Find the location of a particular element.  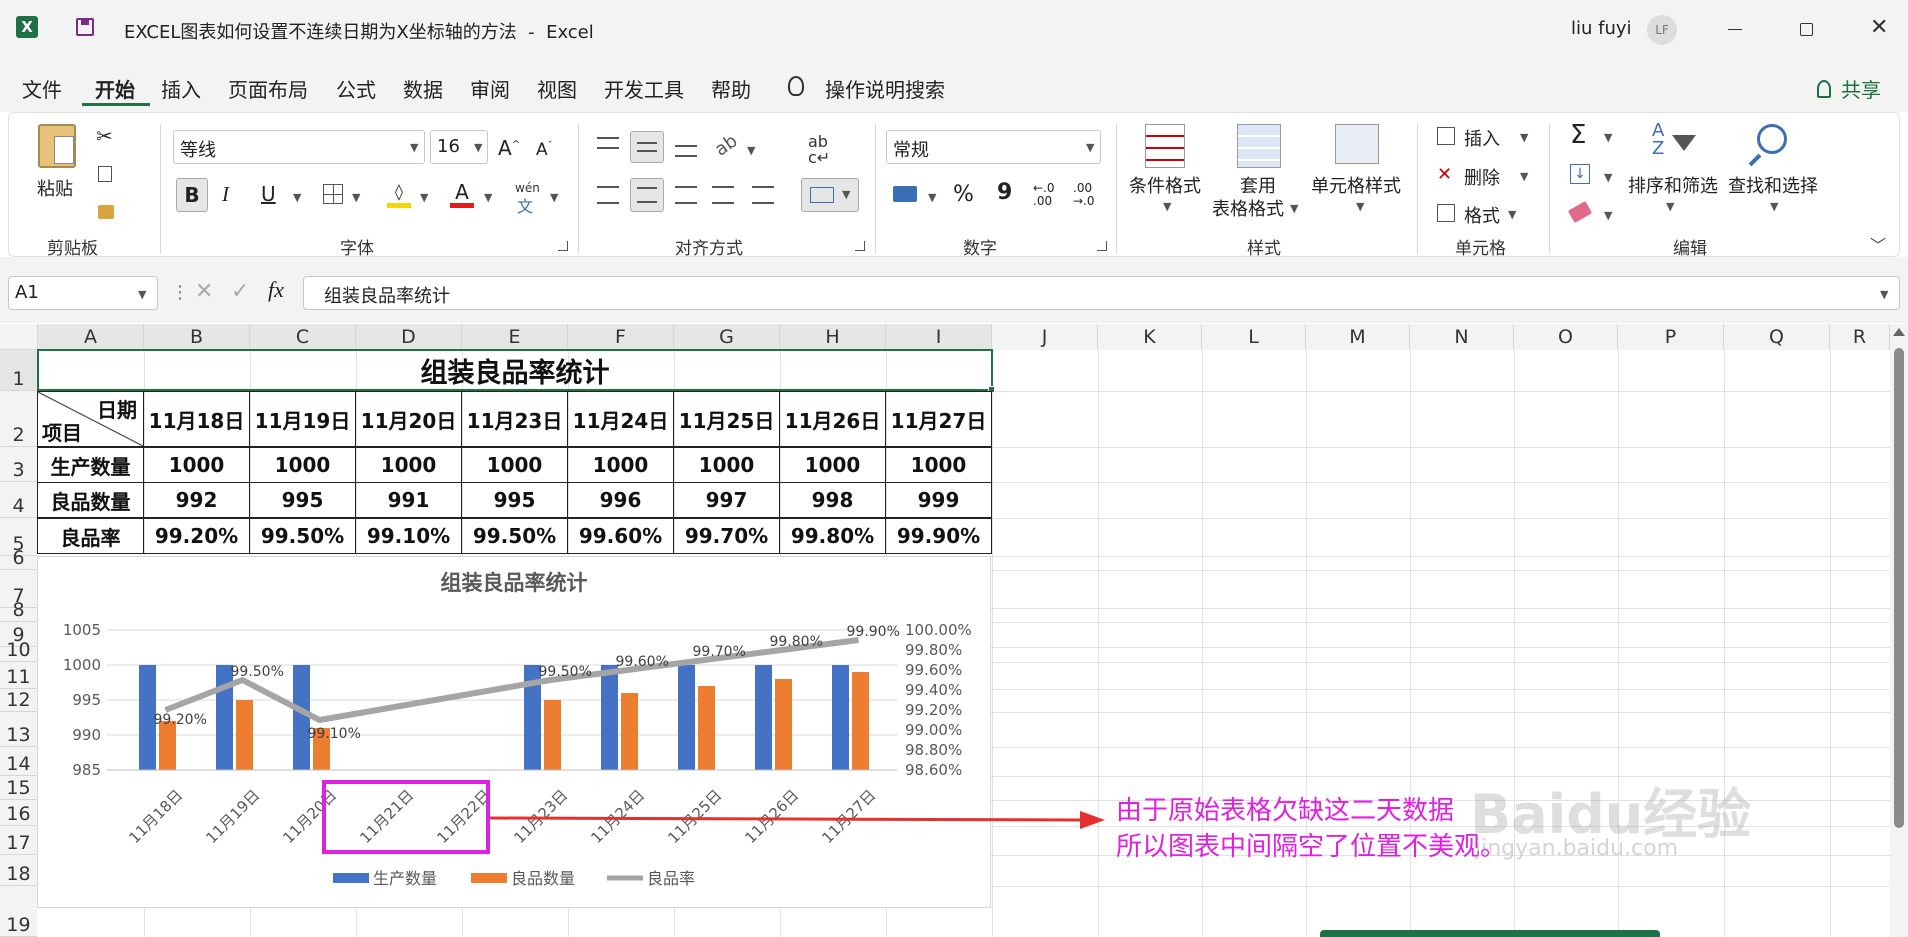

minimize-icon is located at coordinates (1735, 29).